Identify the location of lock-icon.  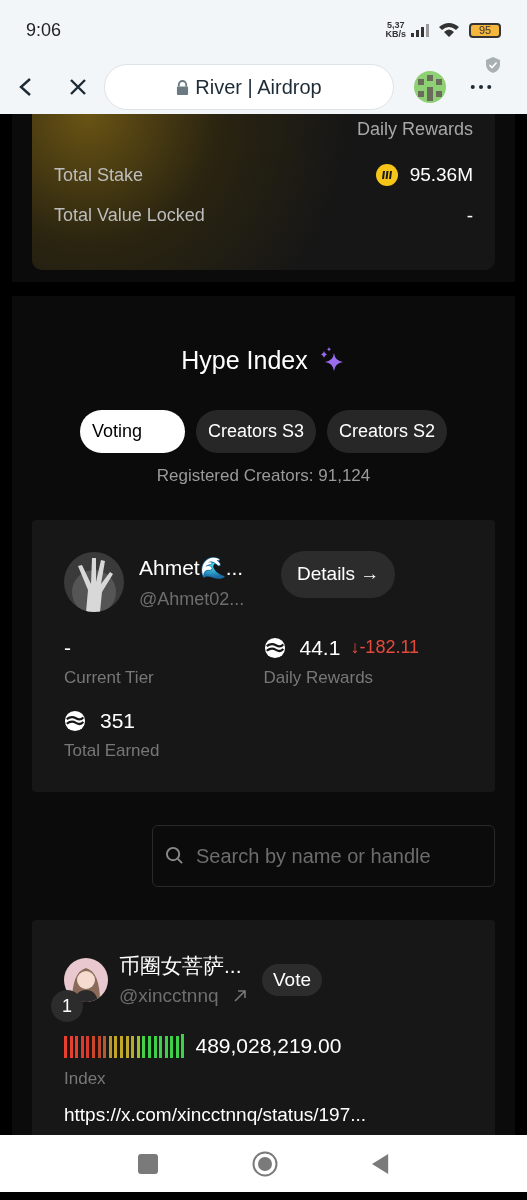
(183, 87).